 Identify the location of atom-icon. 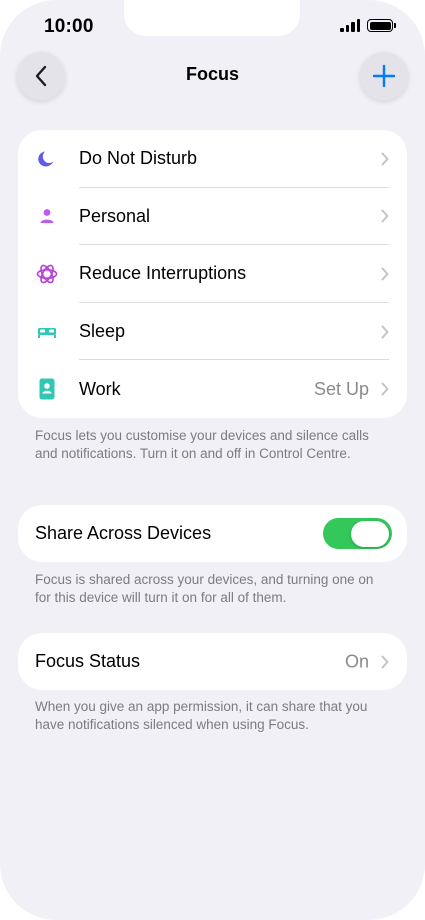
(47, 274).